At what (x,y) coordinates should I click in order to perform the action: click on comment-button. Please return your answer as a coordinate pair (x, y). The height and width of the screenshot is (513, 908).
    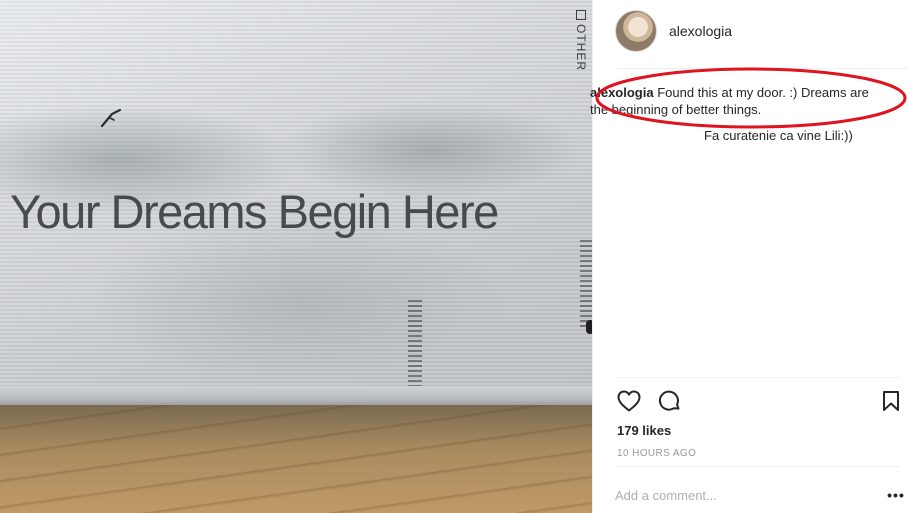
    Looking at the image, I should click on (670, 401).